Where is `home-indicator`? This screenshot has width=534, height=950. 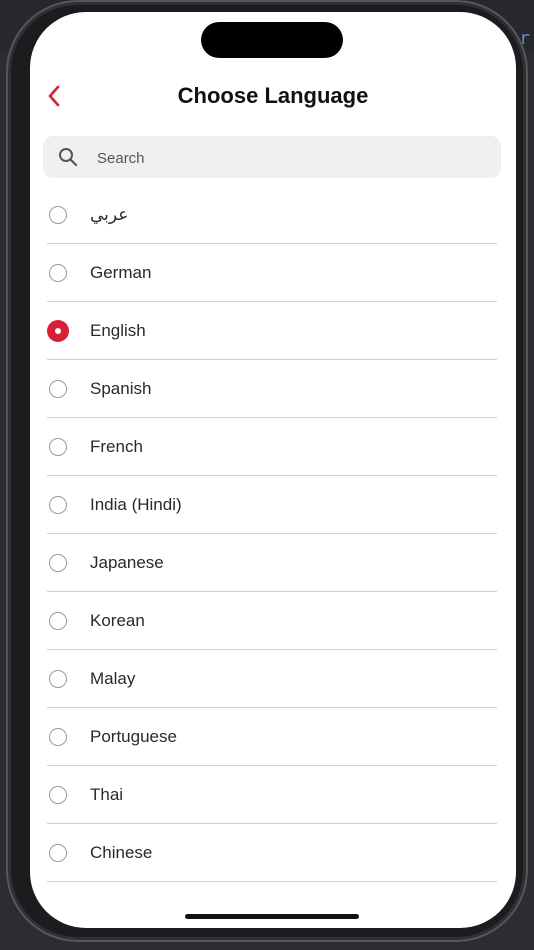 home-indicator is located at coordinates (272, 916).